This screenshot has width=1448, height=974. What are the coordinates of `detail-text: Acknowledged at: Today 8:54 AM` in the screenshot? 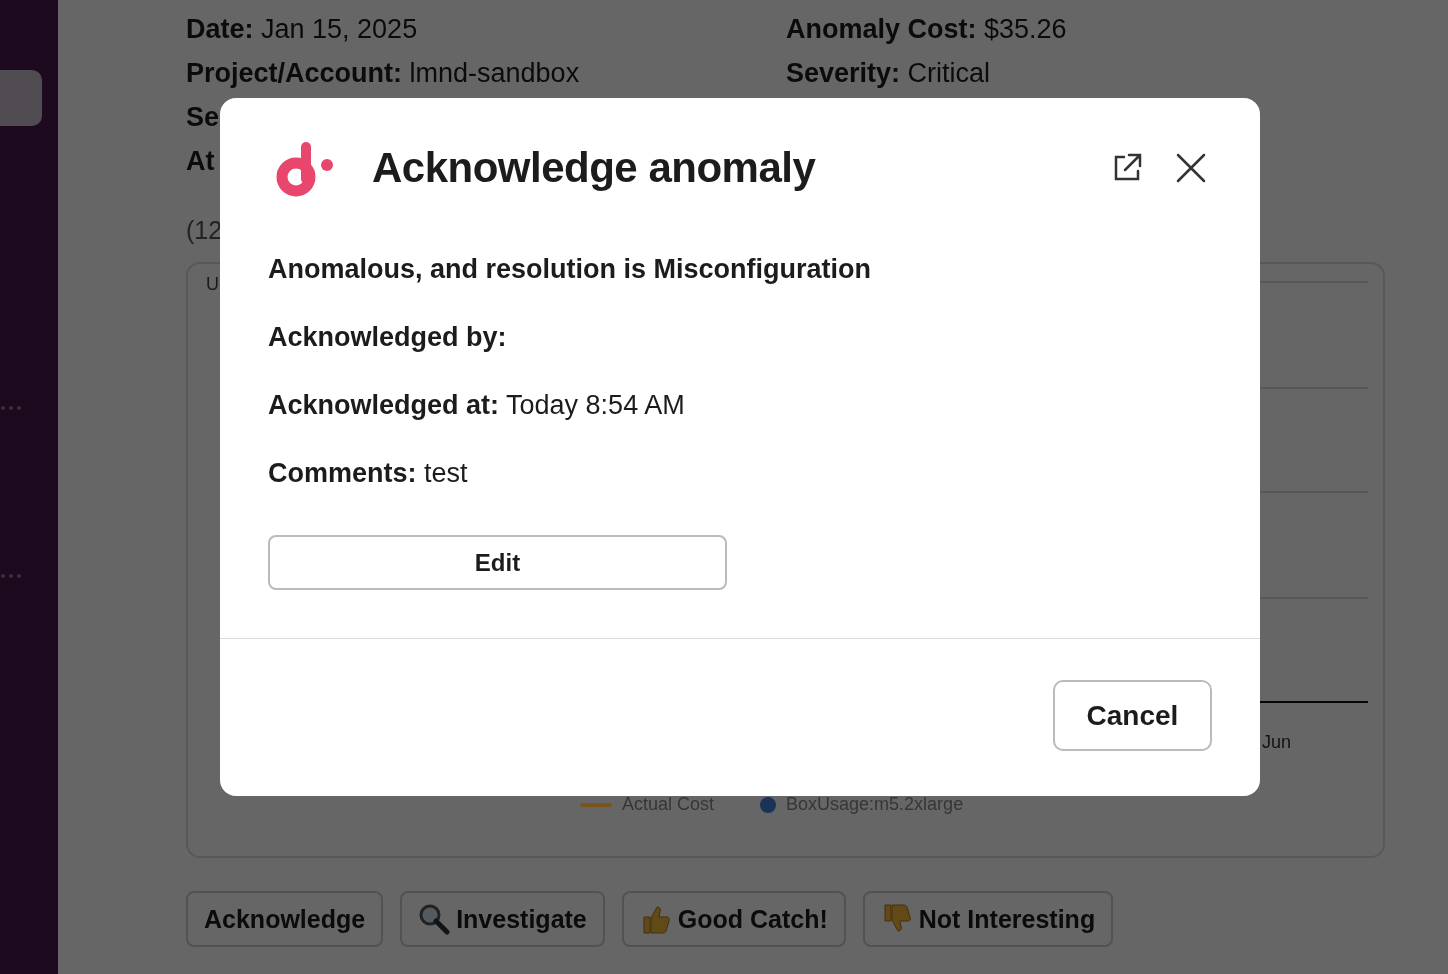 It's located at (476, 405).